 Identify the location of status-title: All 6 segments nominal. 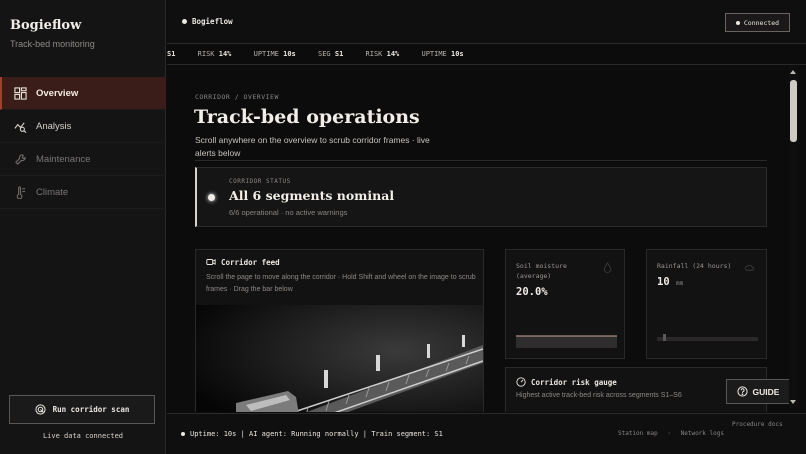
(312, 195).